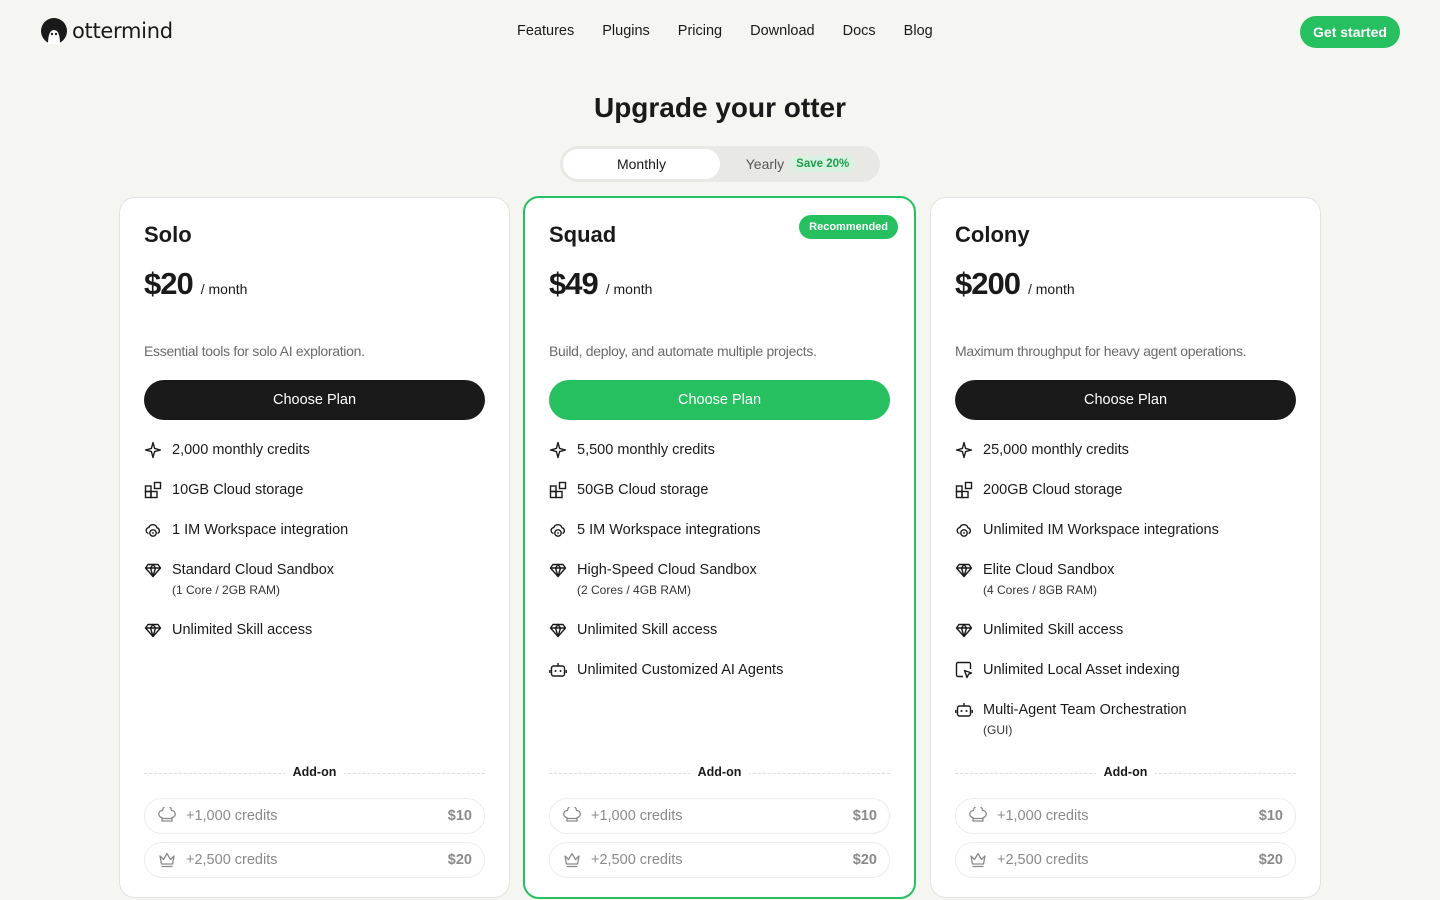  I want to click on plan-name: Colony, so click(992, 234).